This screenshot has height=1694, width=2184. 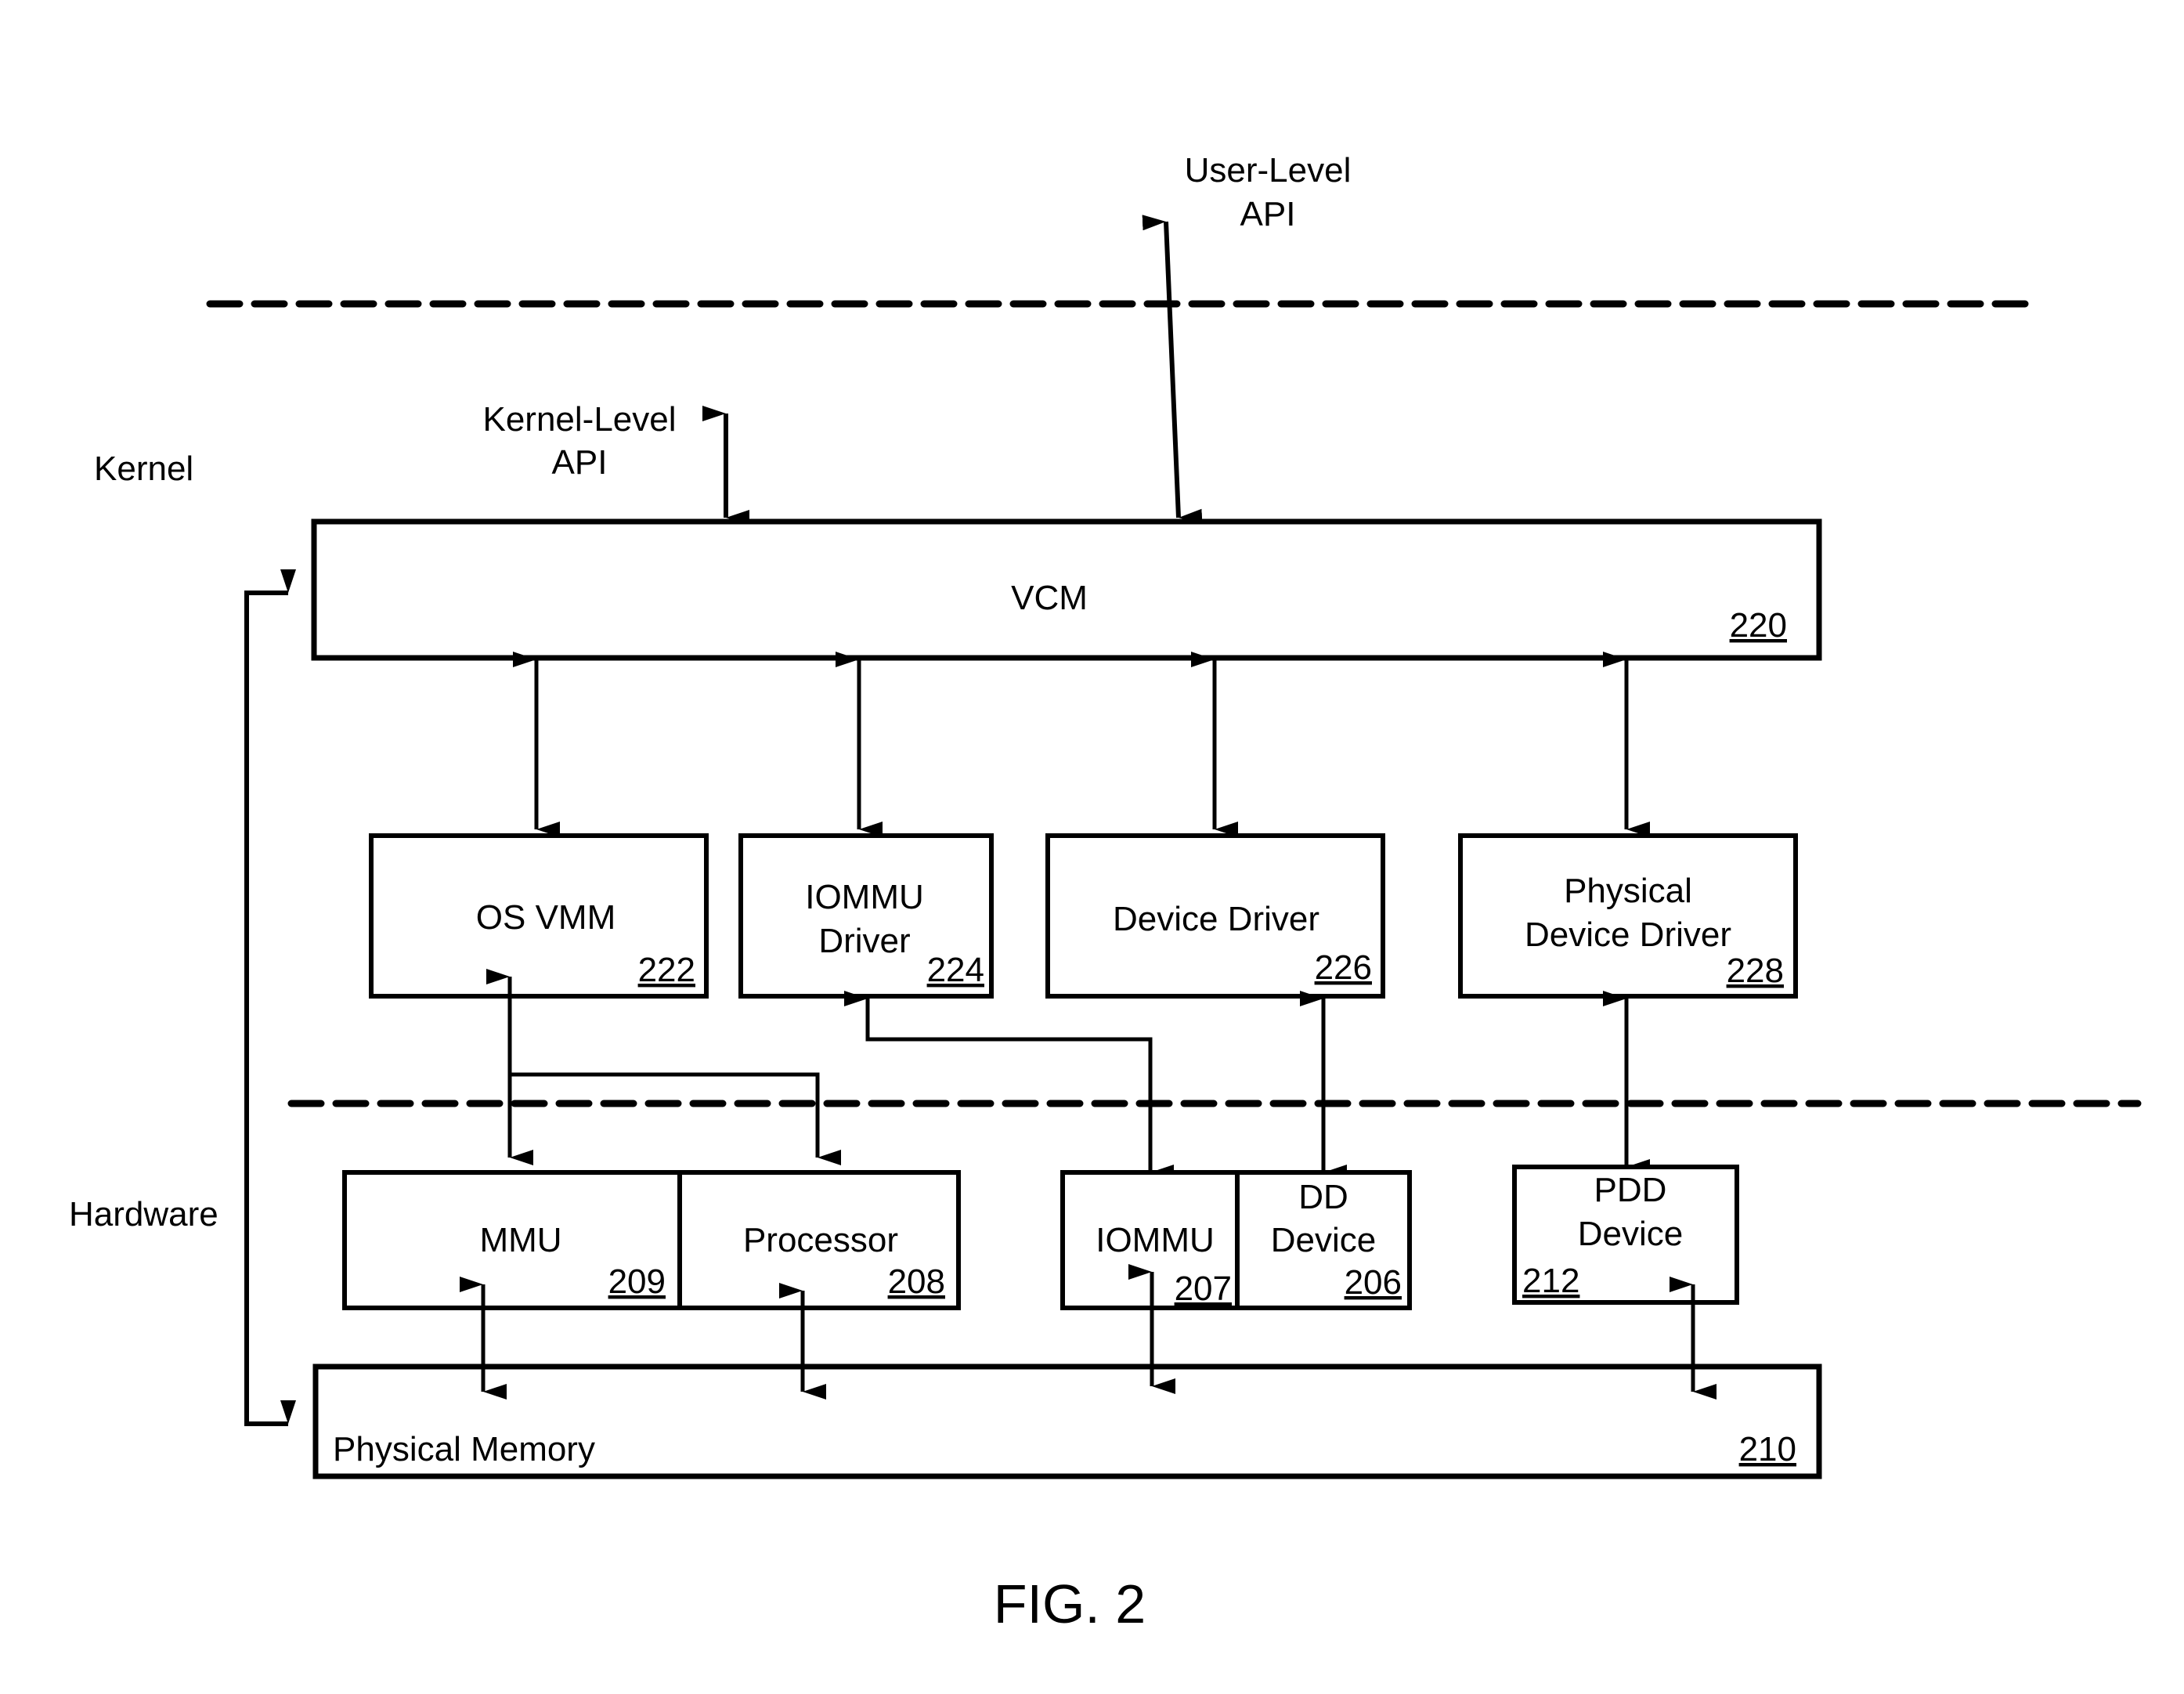 I want to click on svg-text: PDD, so click(x=1630, y=1190).